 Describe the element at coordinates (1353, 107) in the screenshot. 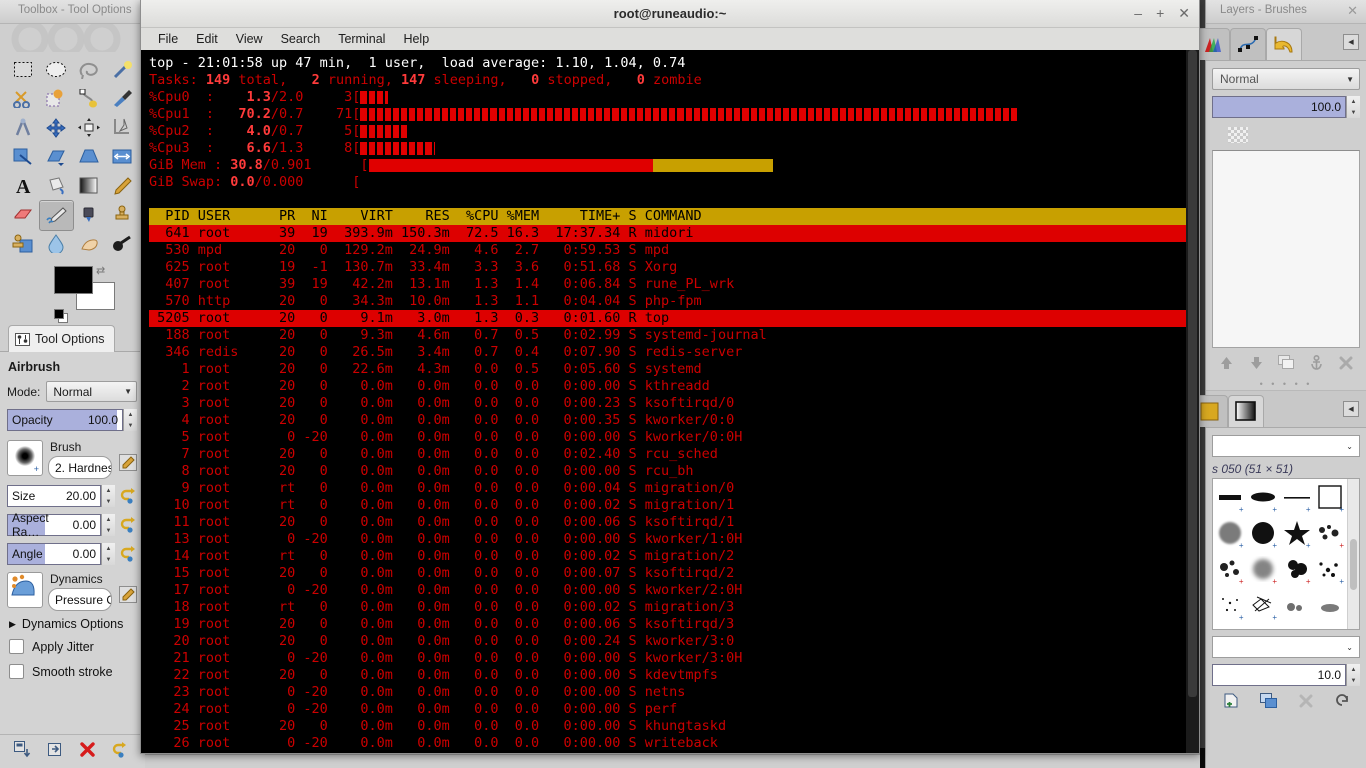

I see `layer-opacity-stepper: ▲ ▼` at that location.